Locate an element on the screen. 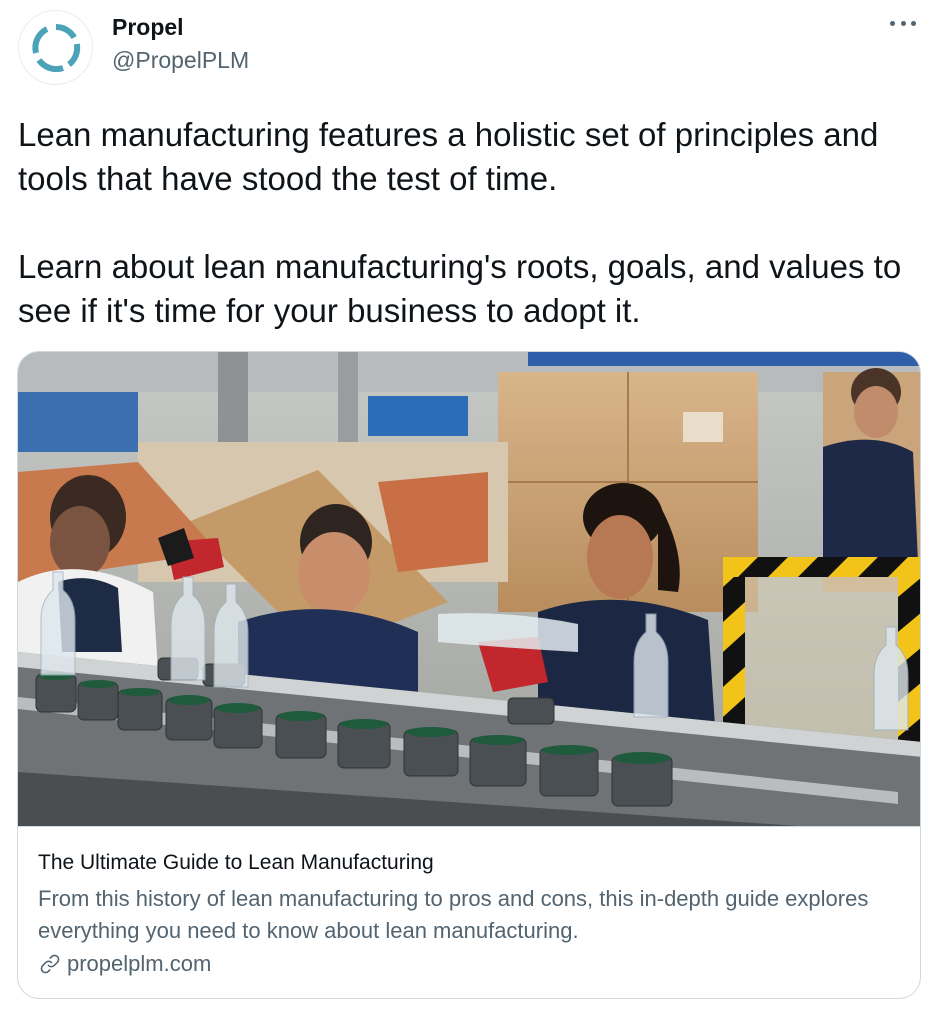 The image size is (930, 1018). author-name: Propel is located at coordinates (148, 27).